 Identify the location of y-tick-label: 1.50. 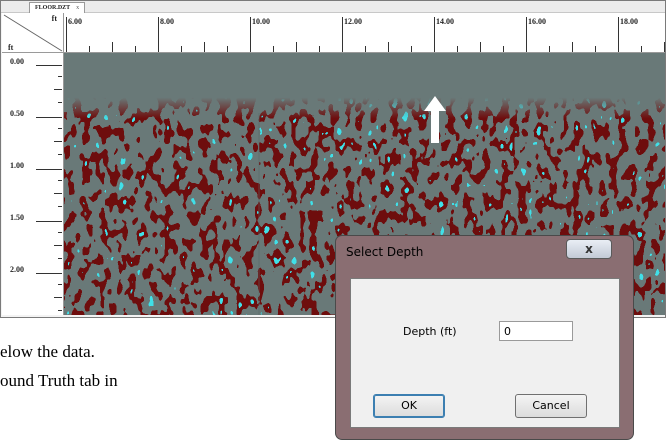
(17, 217).